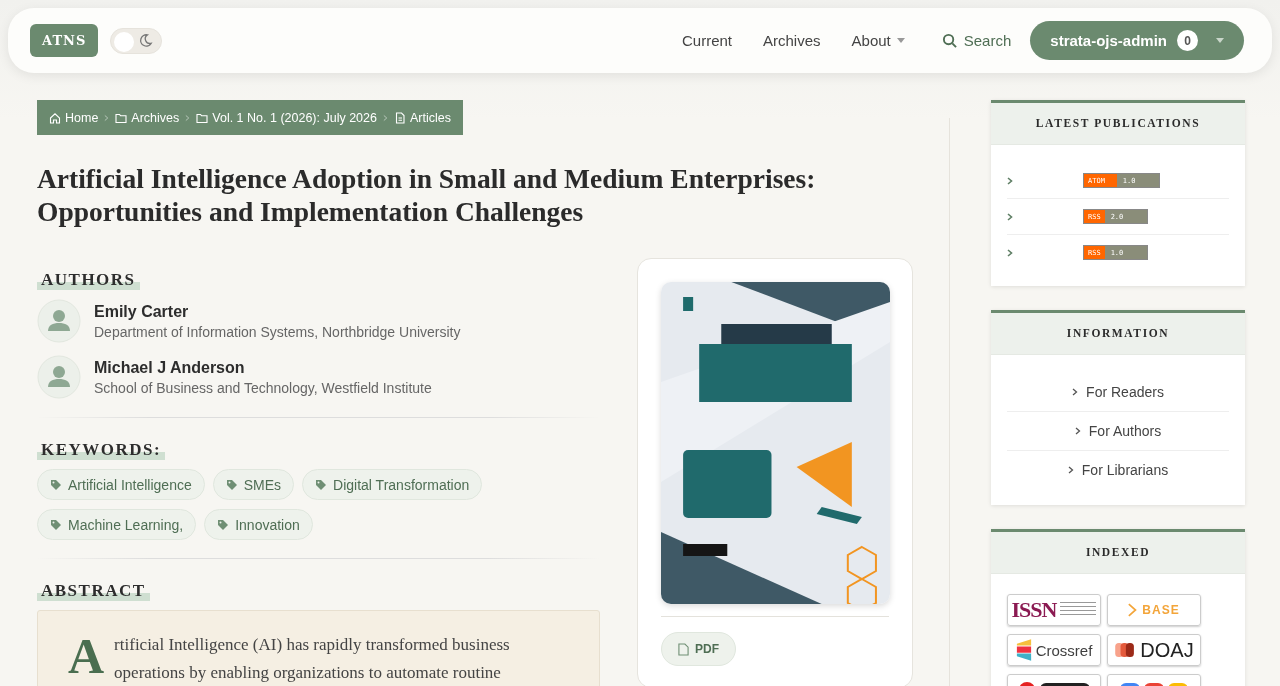  What do you see at coordinates (258, 524) in the screenshot?
I see `keyword-tag: Innovation` at bounding box center [258, 524].